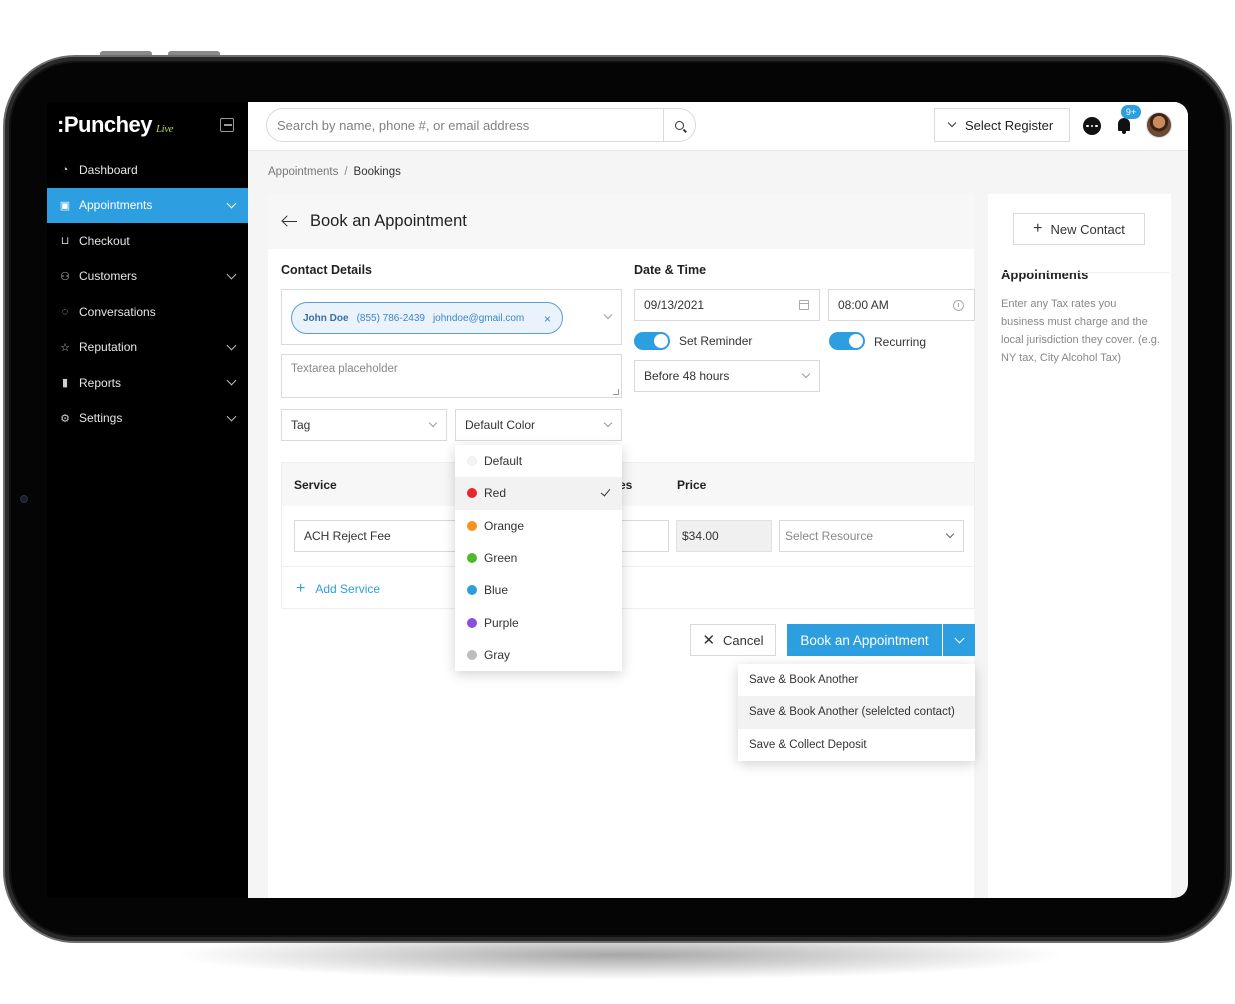  What do you see at coordinates (871, 536) in the screenshot?
I see `resource-select: Select Resource` at bounding box center [871, 536].